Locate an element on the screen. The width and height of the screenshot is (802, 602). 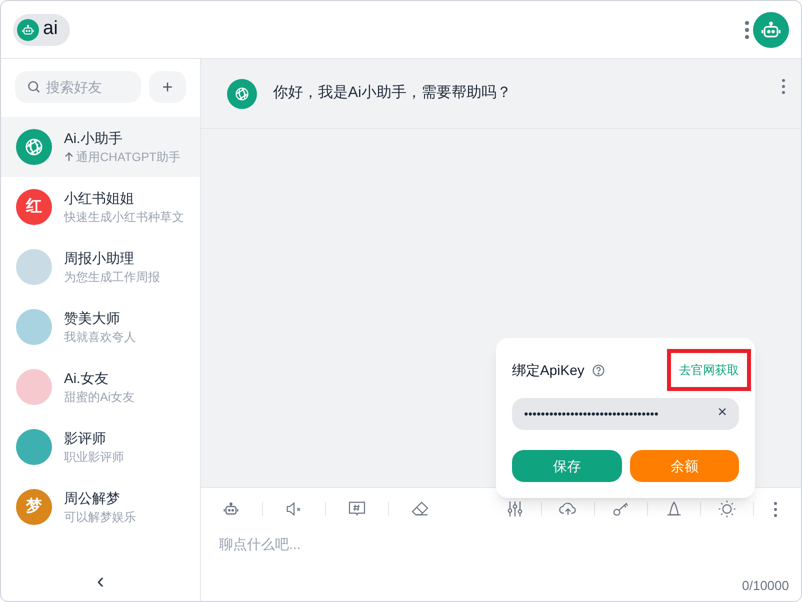
contact-name: 赞美大师 is located at coordinates (92, 318).